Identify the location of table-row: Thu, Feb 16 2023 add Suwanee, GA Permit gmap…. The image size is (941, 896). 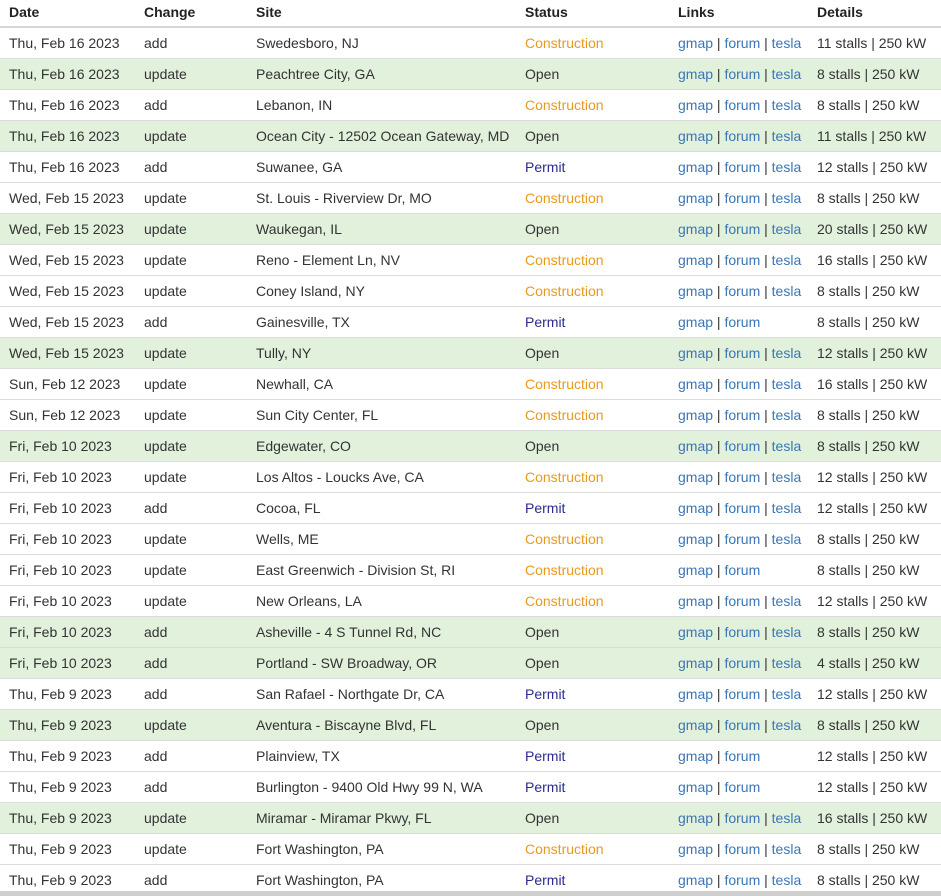
(470, 167).